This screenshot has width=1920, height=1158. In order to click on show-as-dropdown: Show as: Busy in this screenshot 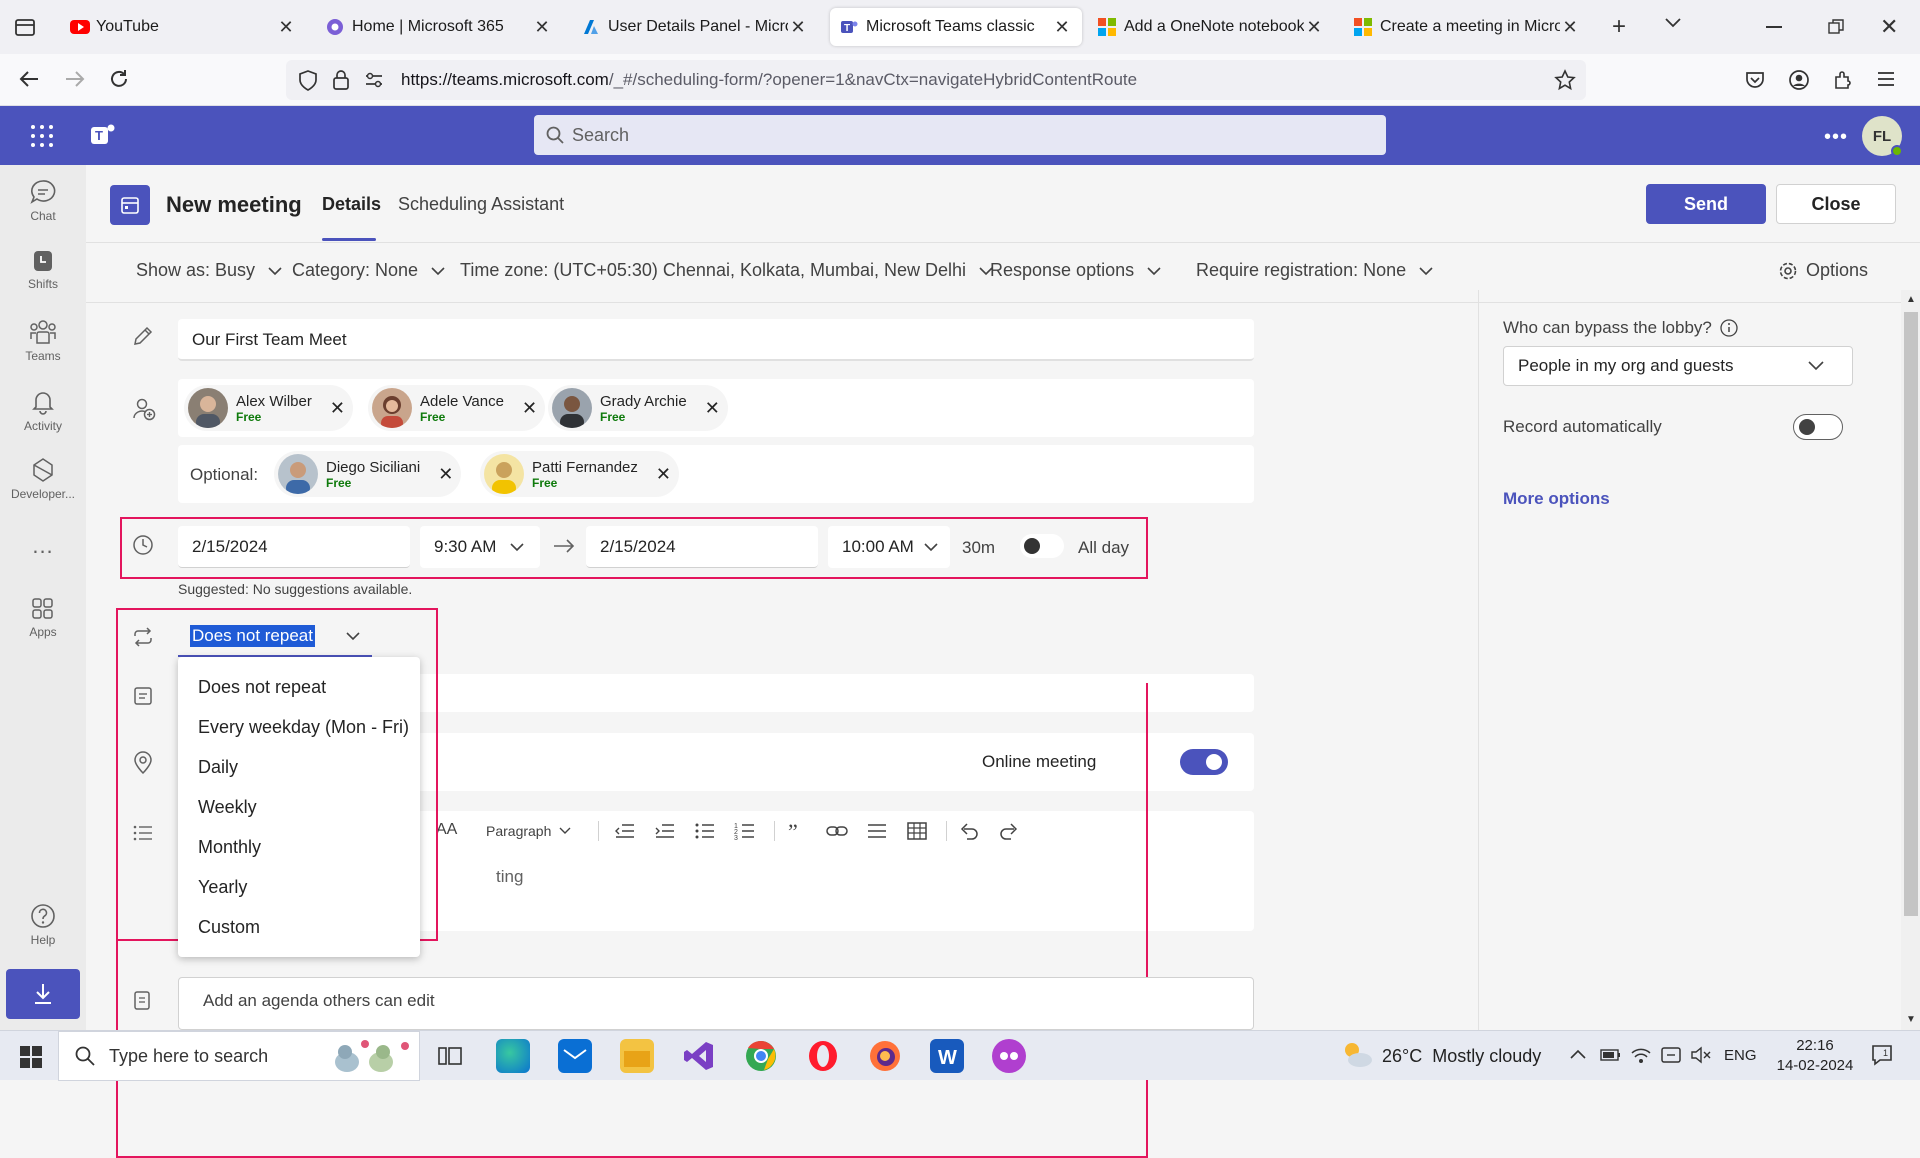, I will do `click(209, 270)`.